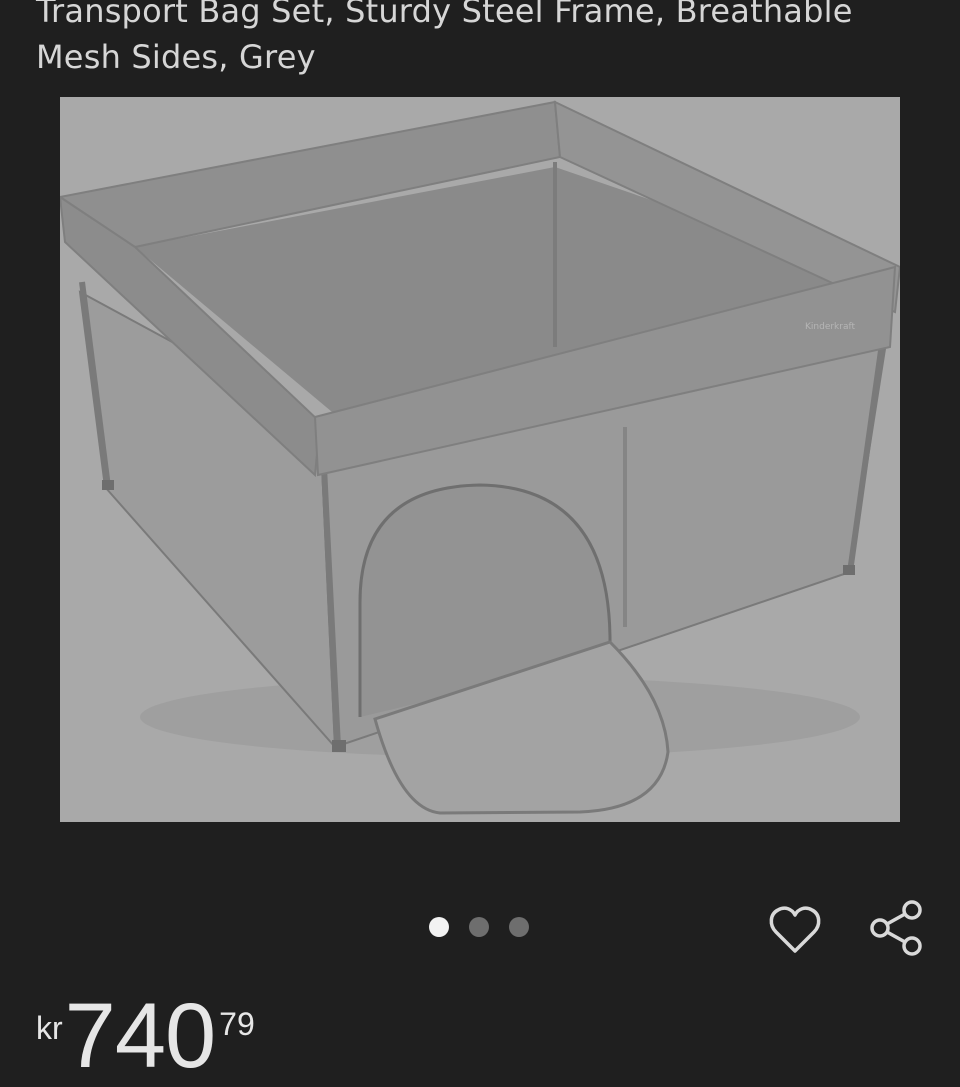  I want to click on image-carousel-indicator, so click(479, 927).